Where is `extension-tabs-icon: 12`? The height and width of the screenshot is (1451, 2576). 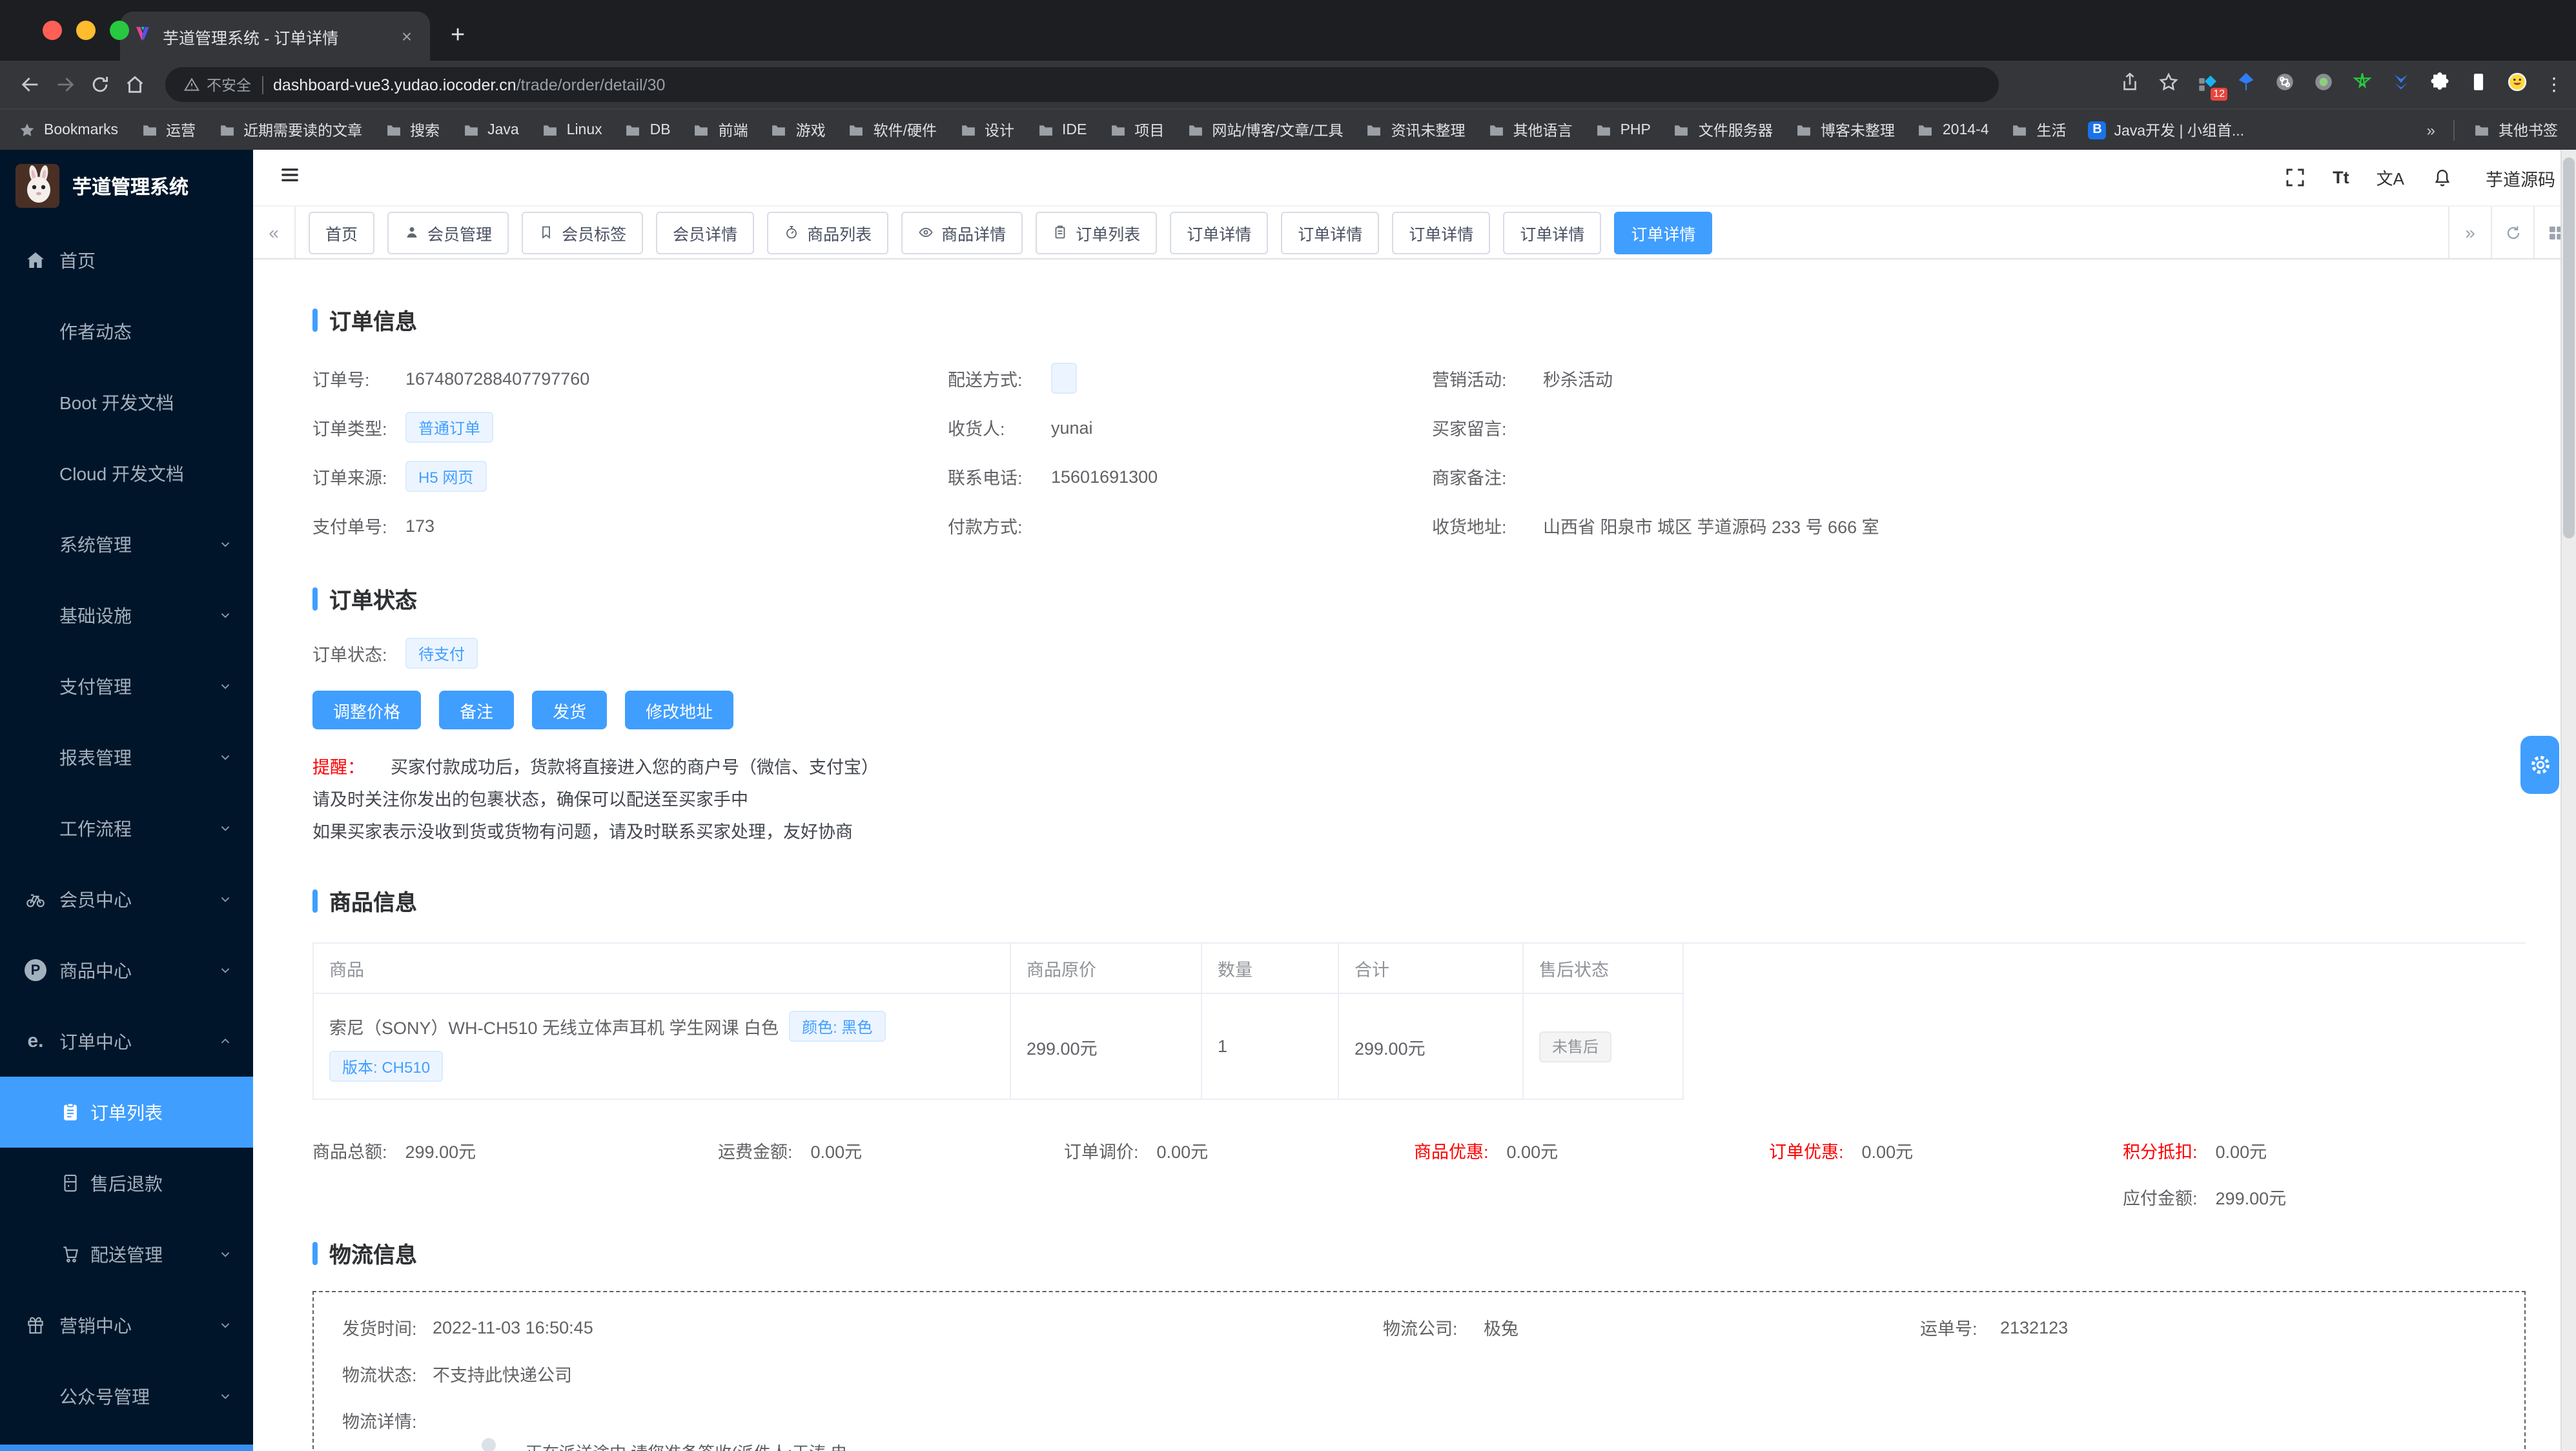 extension-tabs-icon: 12 is located at coordinates (2211, 87).